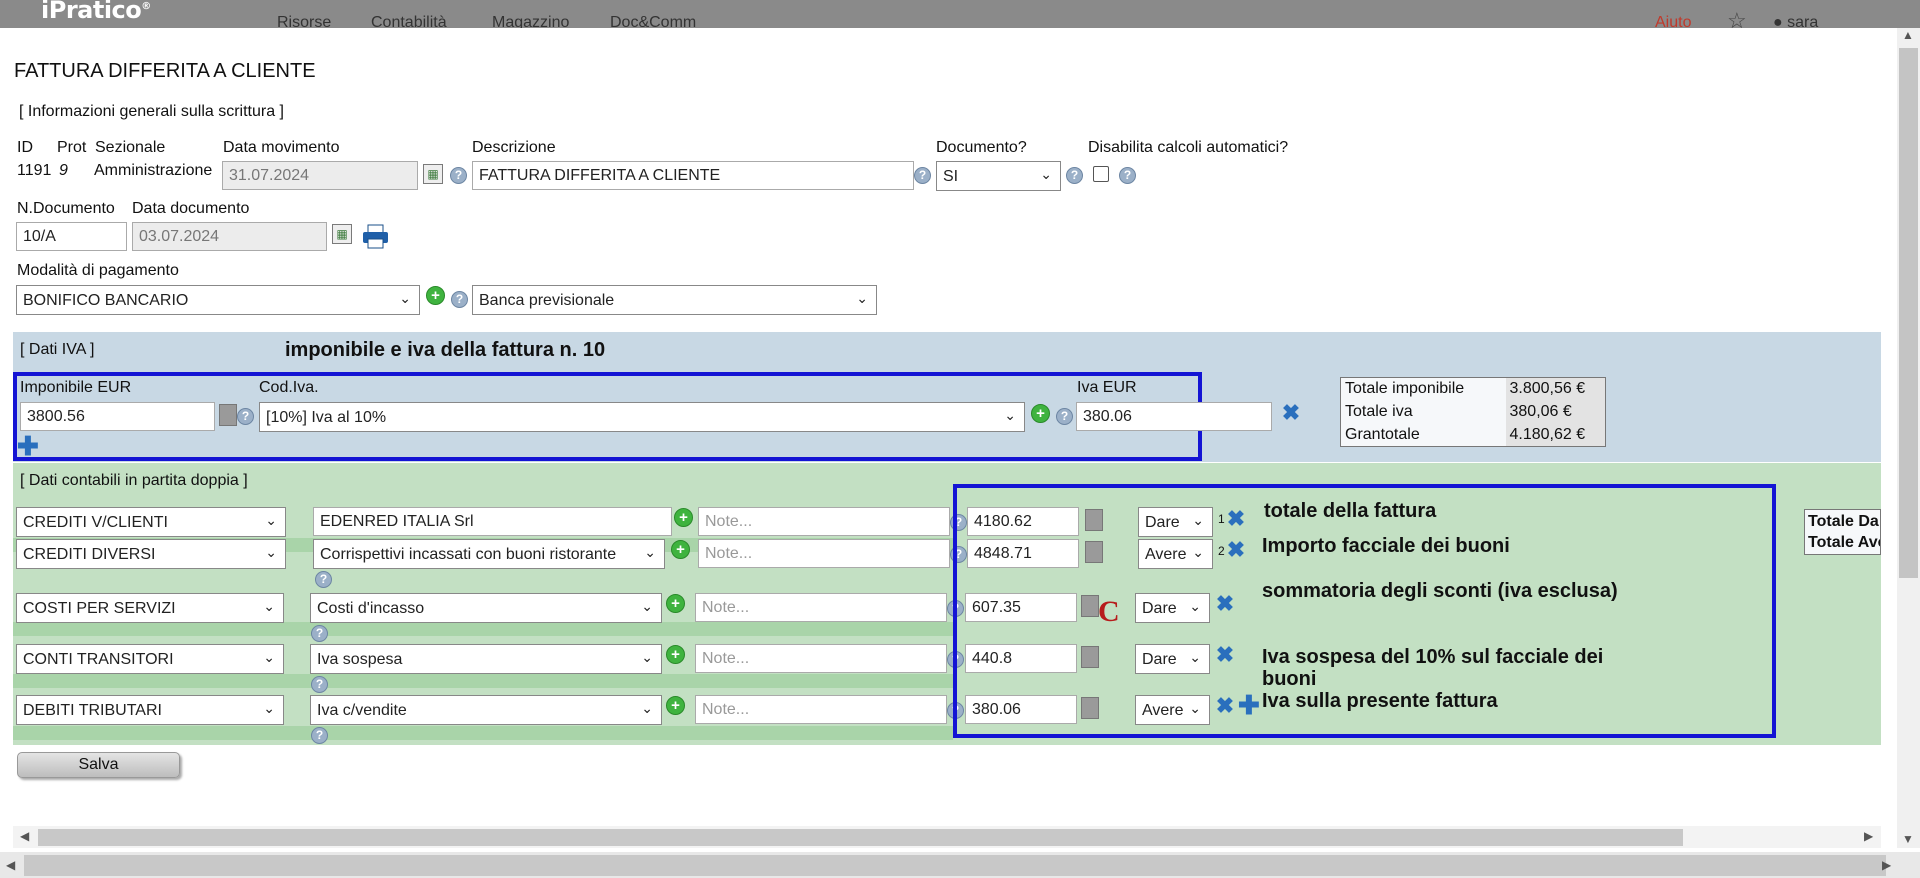 This screenshot has height=878, width=1920. What do you see at coordinates (320, 175) in the screenshot?
I see `data-movimento-input: 31.07.2024` at bounding box center [320, 175].